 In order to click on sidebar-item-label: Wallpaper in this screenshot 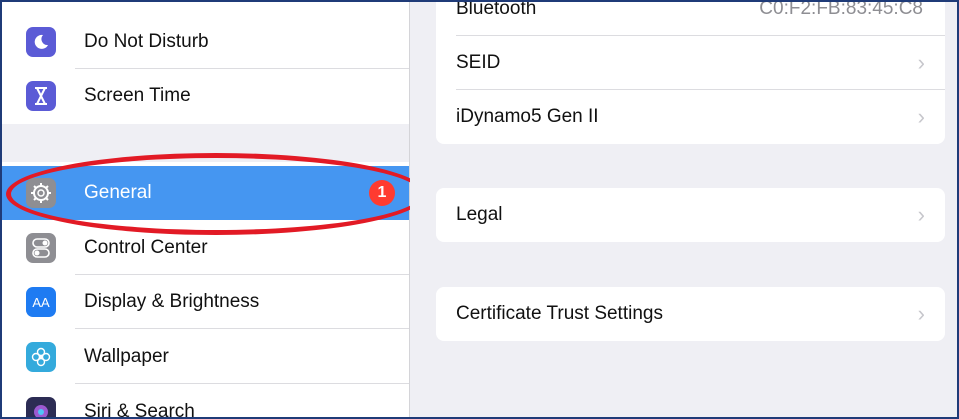, I will do `click(126, 356)`.